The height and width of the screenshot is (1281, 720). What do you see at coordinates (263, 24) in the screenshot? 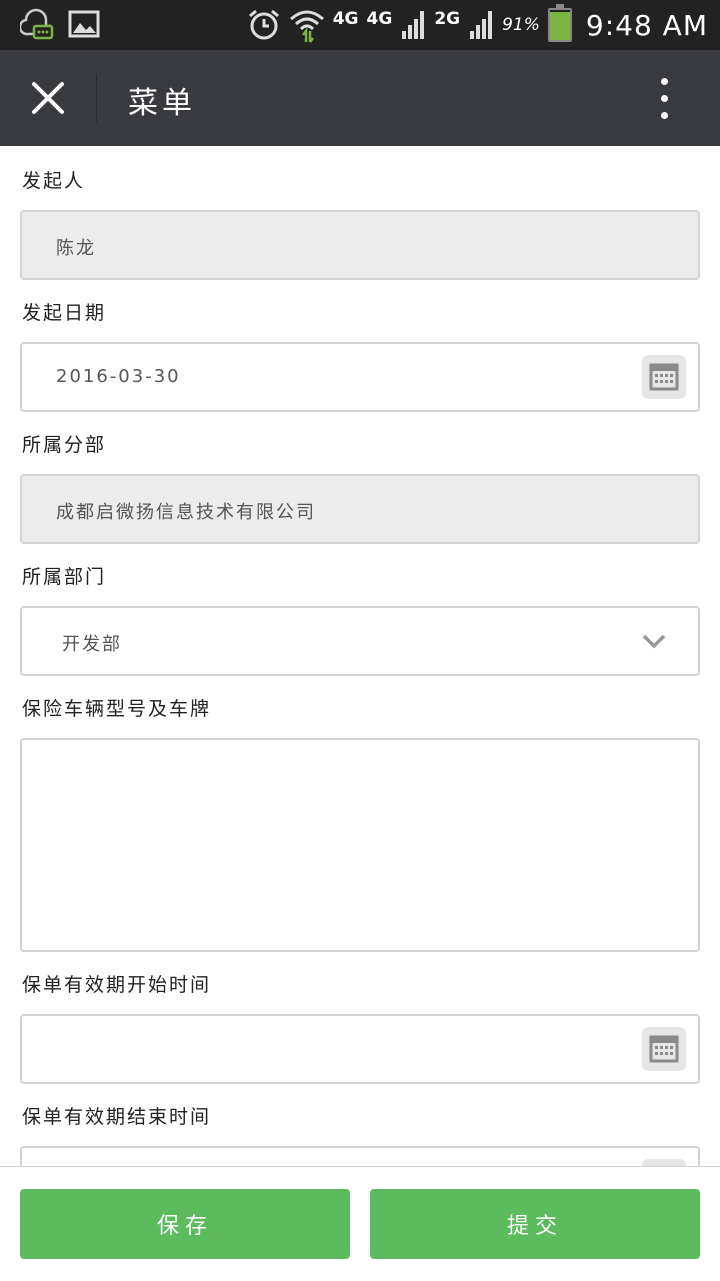
I see `alarm-icon` at bounding box center [263, 24].